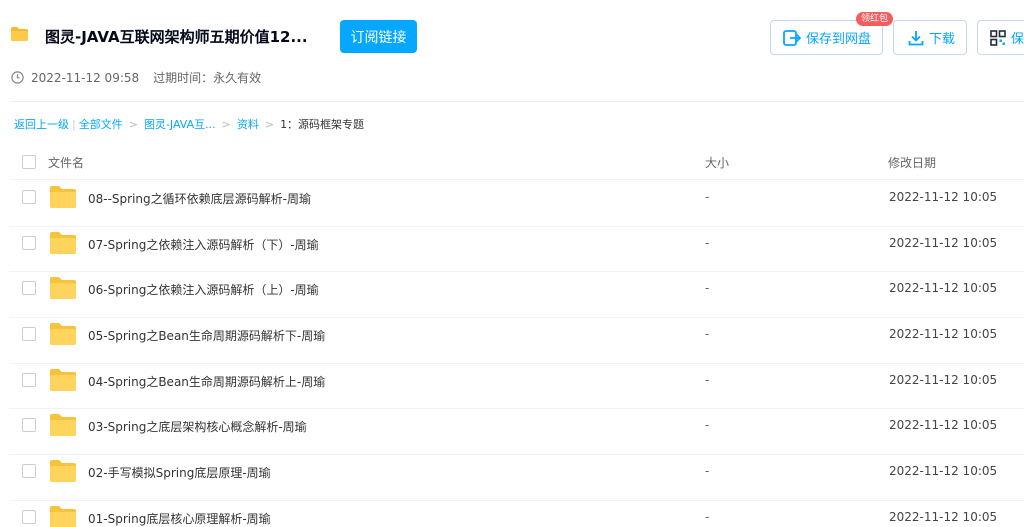 This screenshot has width=1024, height=527. I want to click on share-time: 2022-11-12 09:58, so click(85, 77).